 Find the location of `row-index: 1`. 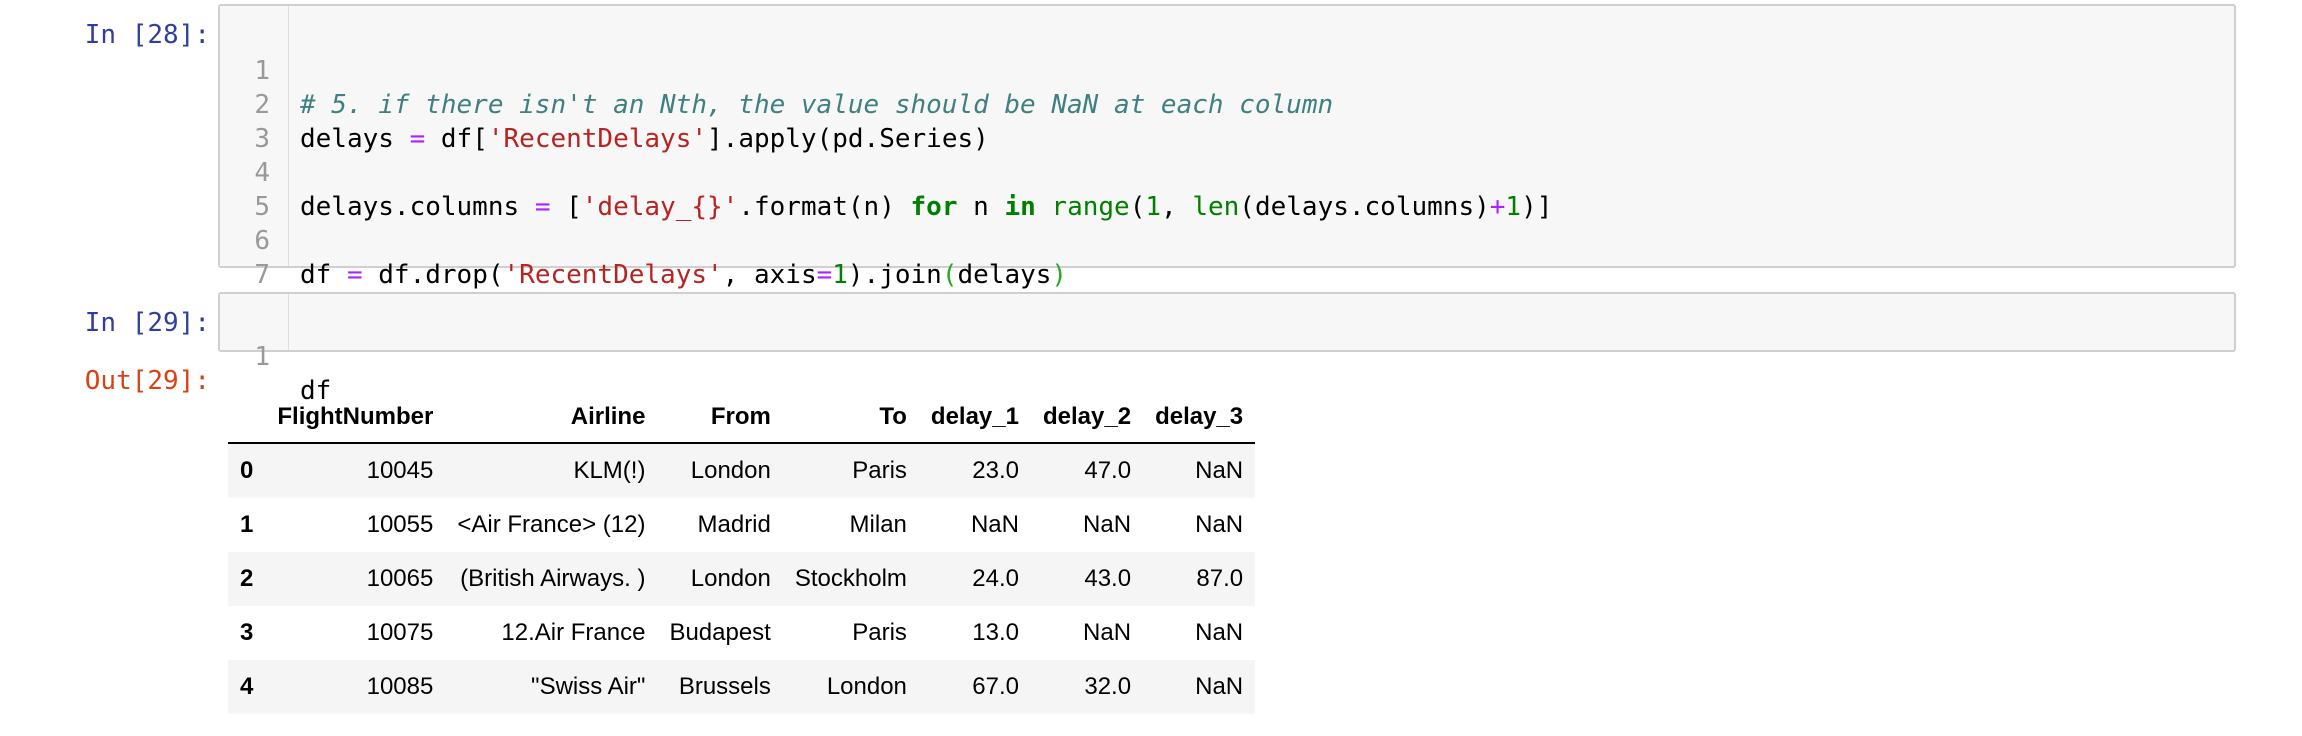

row-index: 1 is located at coordinates (247, 524).